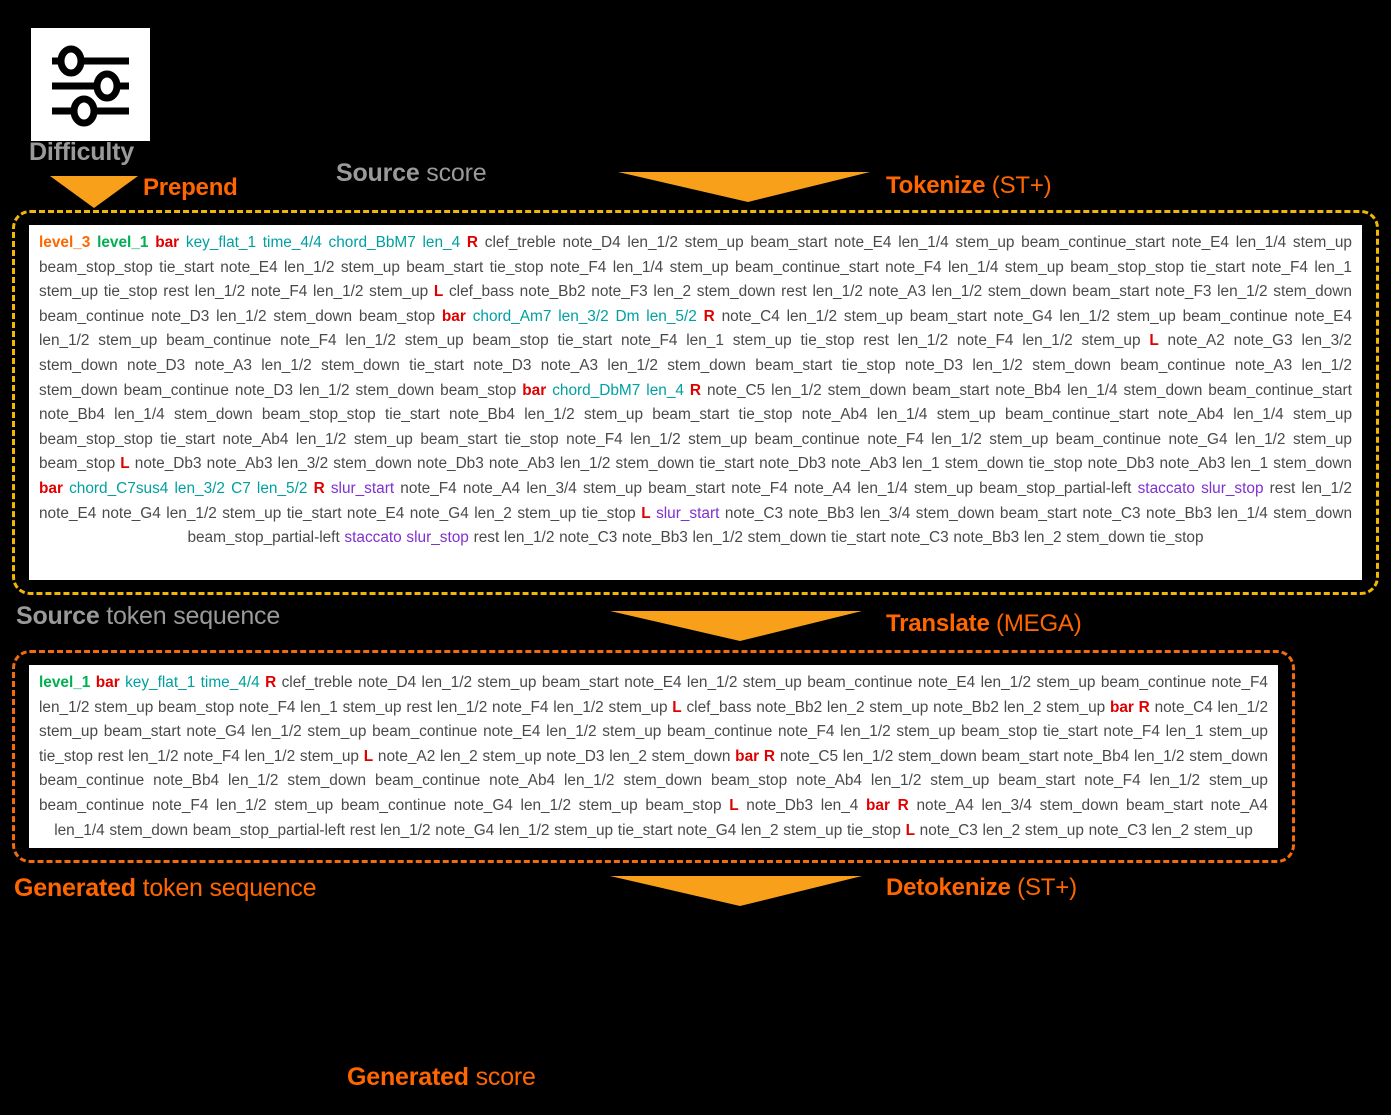 The width and height of the screenshot is (1391, 1115). Describe the element at coordinates (453, 173) in the screenshot. I see `source-score-label-rest: score` at that location.